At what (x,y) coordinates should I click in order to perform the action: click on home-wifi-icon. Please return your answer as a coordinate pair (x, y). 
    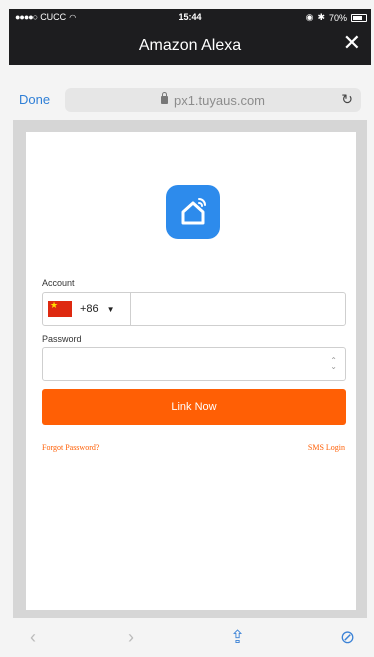
    Looking at the image, I should click on (193, 211).